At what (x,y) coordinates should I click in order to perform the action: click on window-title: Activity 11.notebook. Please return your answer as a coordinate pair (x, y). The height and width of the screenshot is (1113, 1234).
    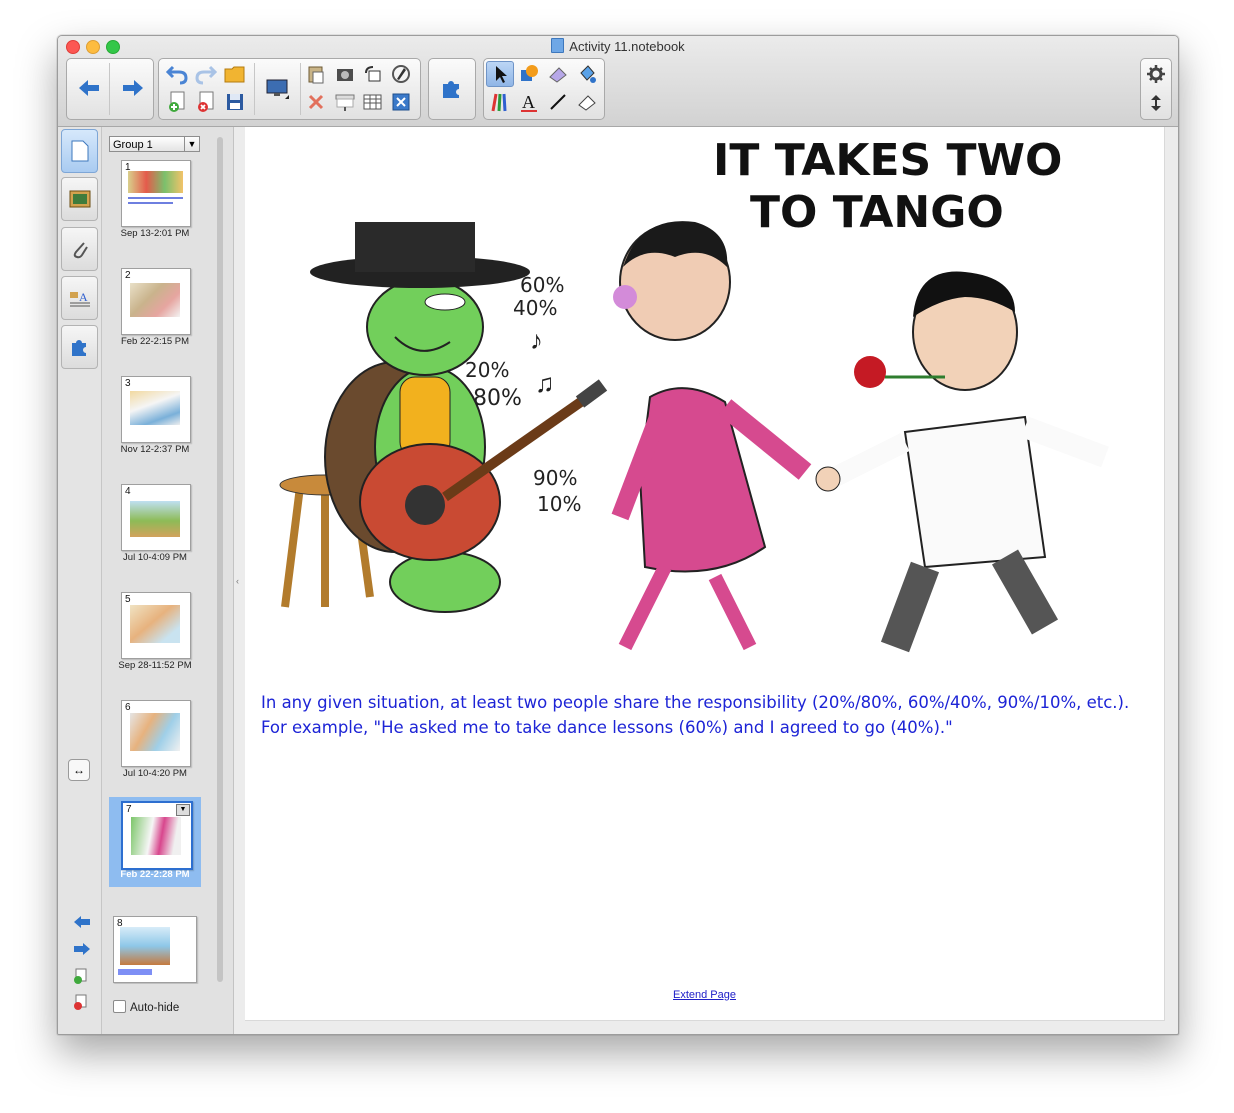
    Looking at the image, I should click on (618, 46).